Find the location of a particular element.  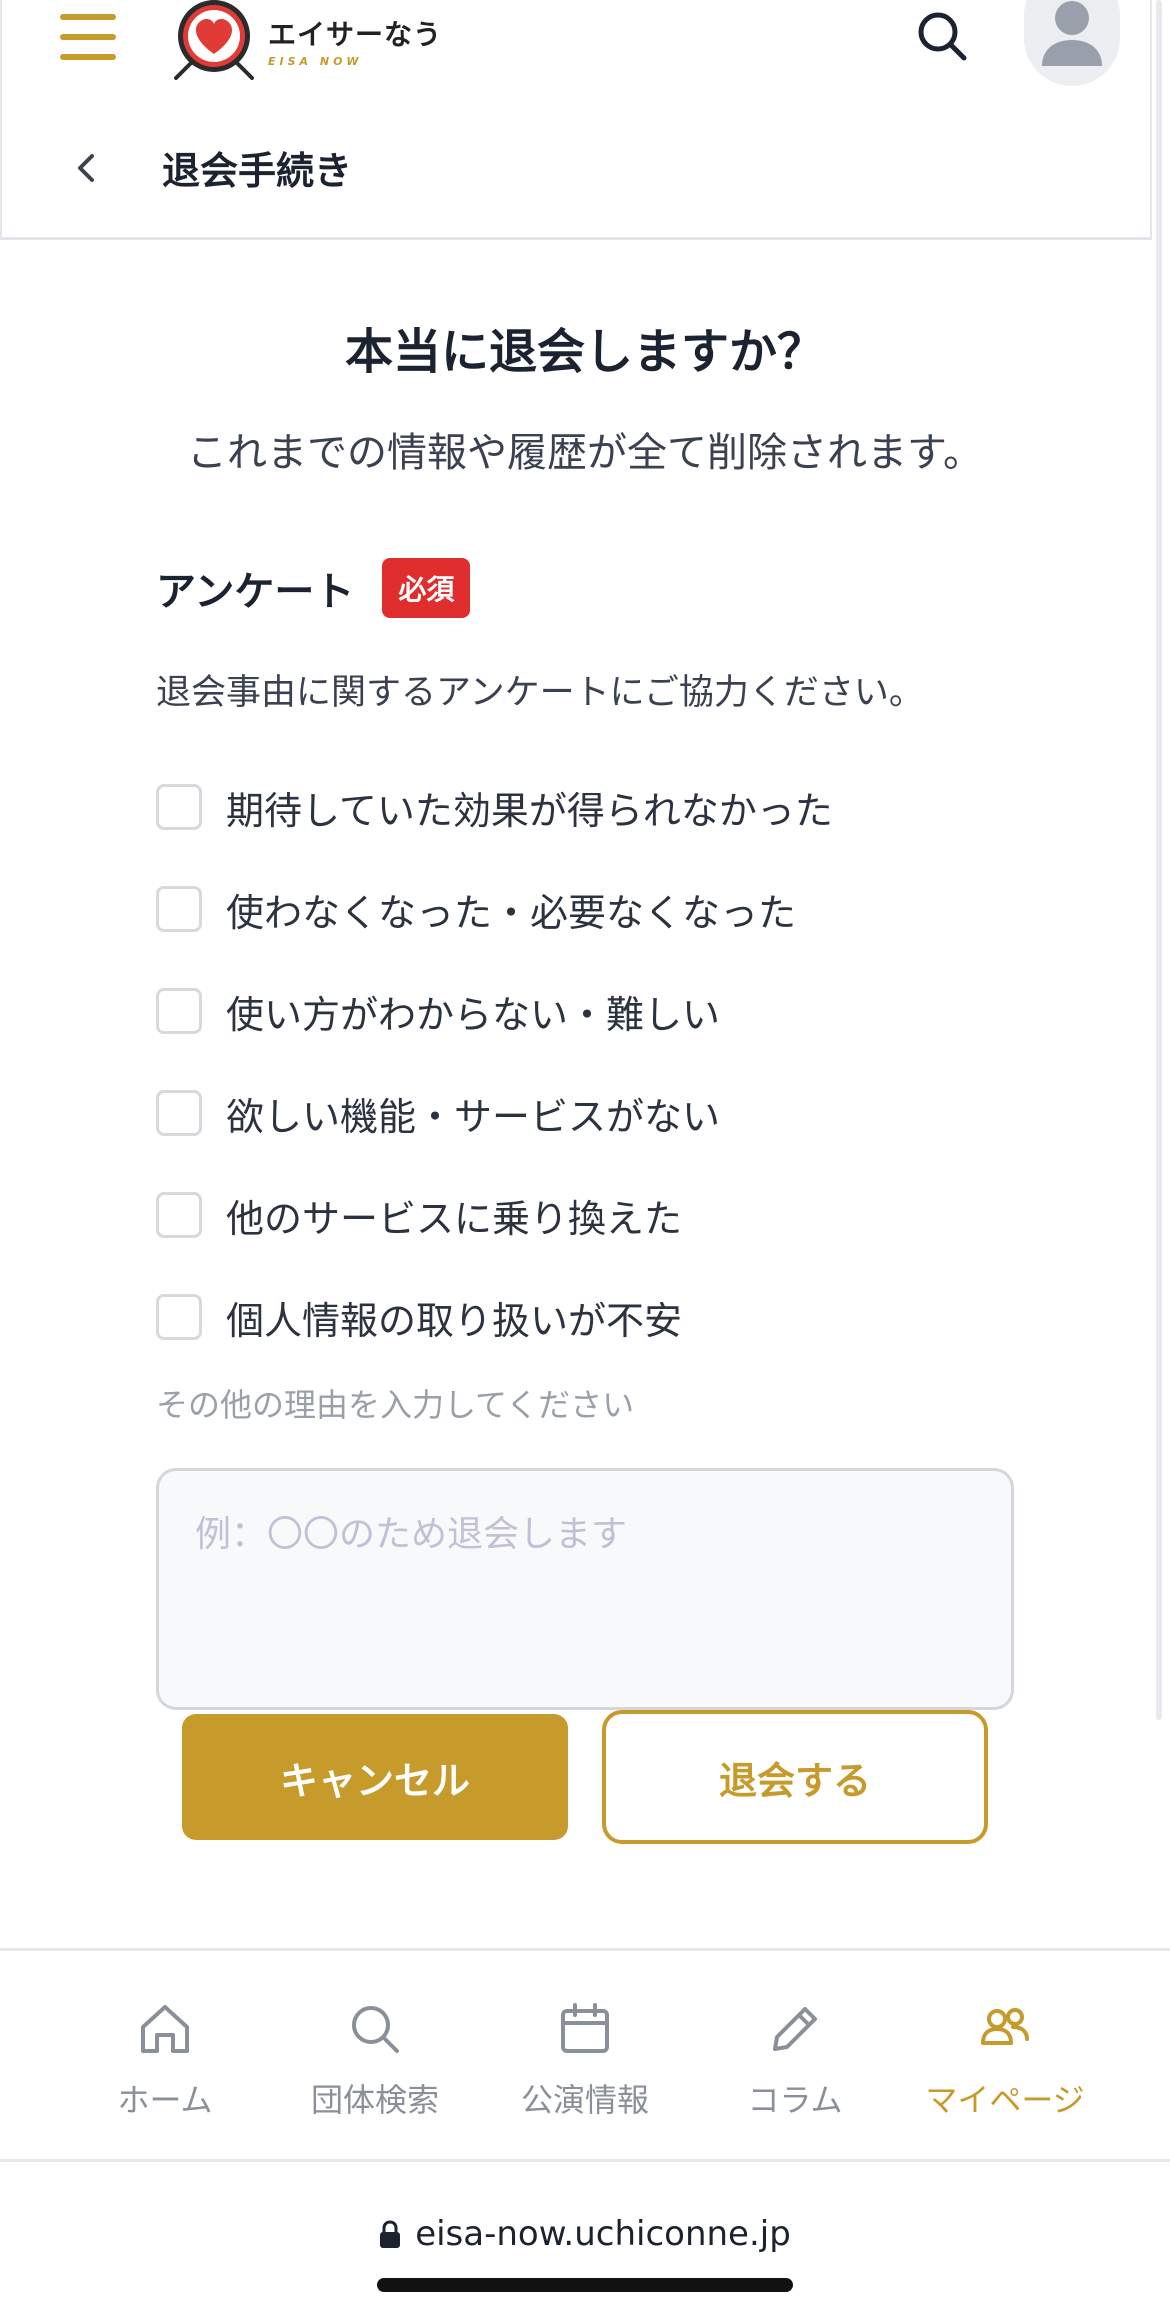

nav-item-mypage: マイページ is located at coordinates (1005, 2055).